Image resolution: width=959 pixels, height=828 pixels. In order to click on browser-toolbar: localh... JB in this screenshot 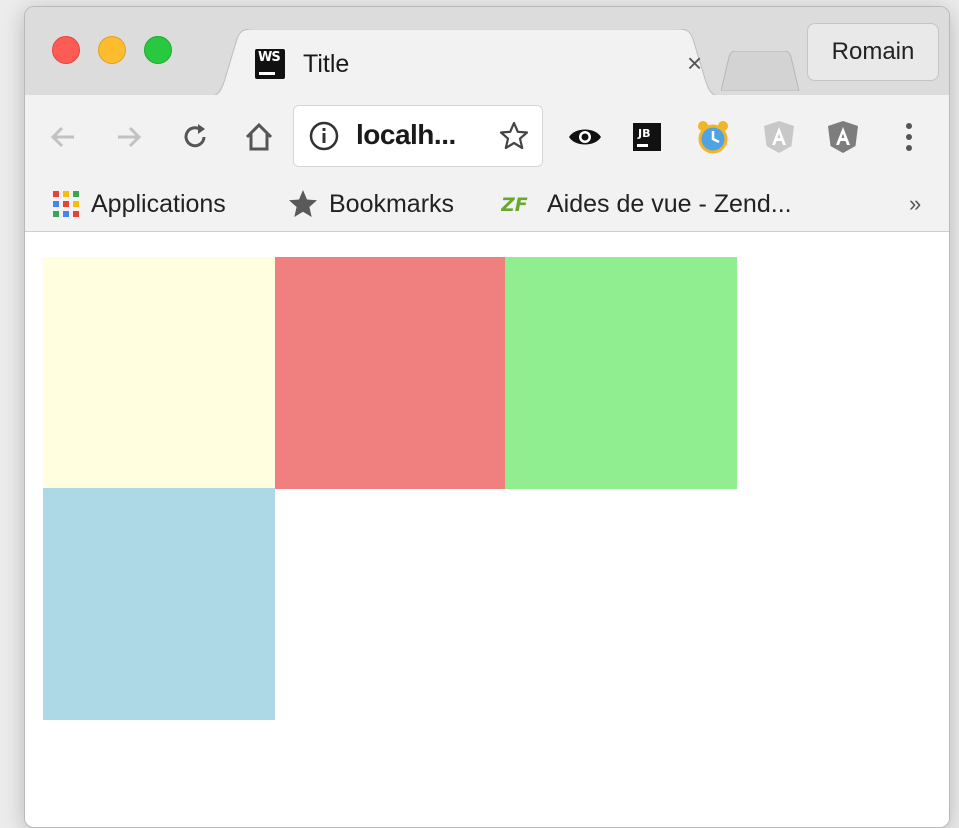, I will do `click(487, 136)`.